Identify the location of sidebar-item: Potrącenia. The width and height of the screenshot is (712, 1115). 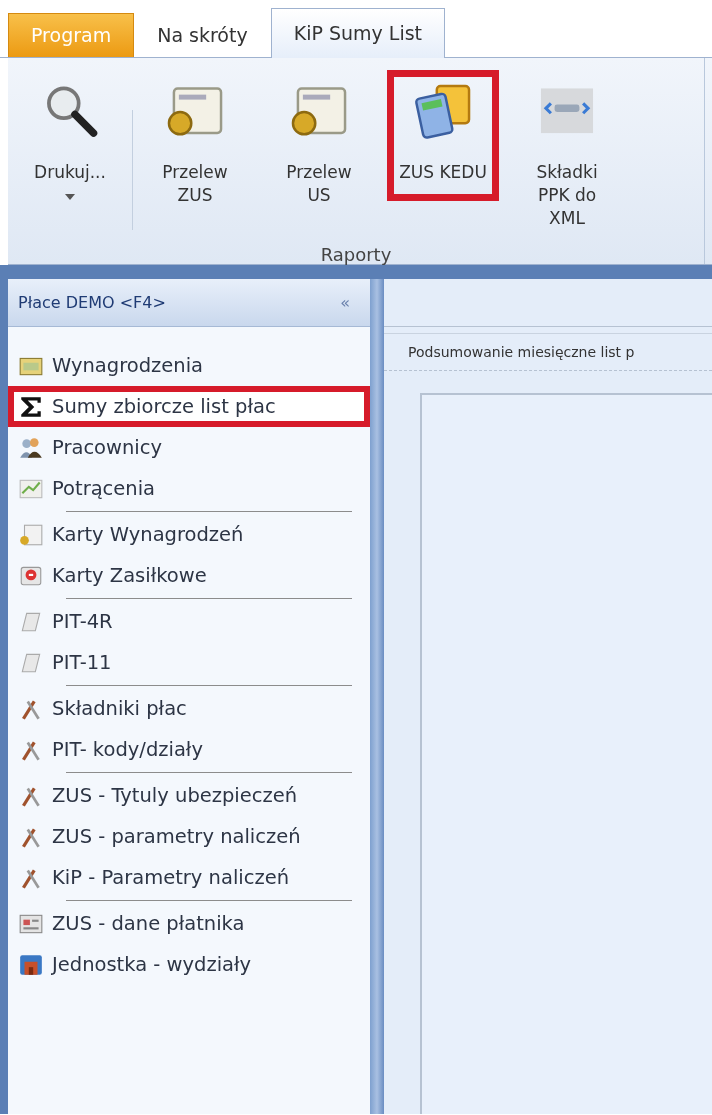
(189, 488).